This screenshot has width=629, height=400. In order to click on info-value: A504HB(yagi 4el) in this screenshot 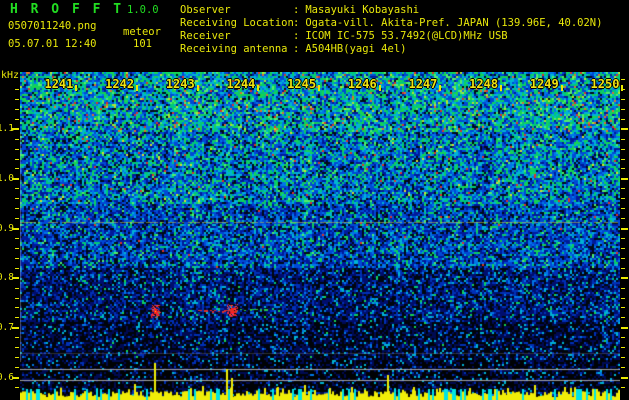, I will do `click(356, 49)`.